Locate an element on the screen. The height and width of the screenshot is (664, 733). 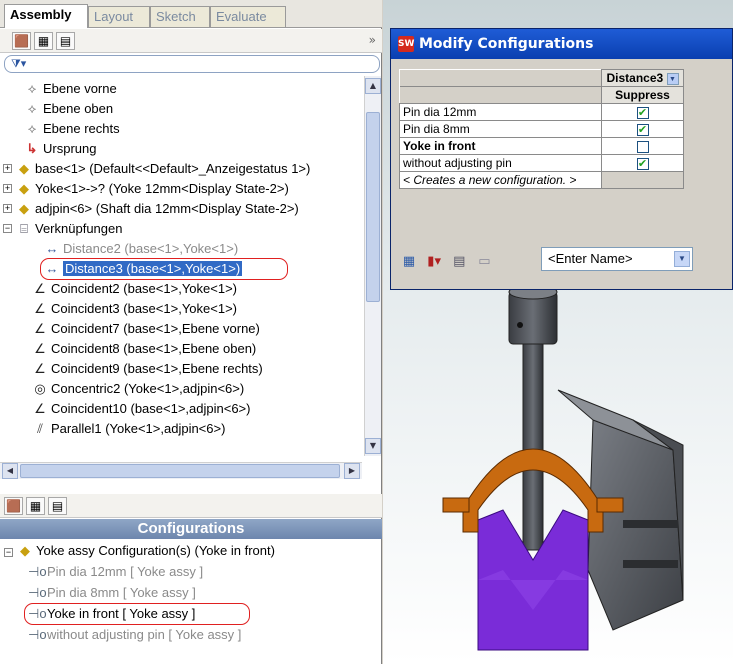
scroll-left-button: ◀ is located at coordinates (10, 471).